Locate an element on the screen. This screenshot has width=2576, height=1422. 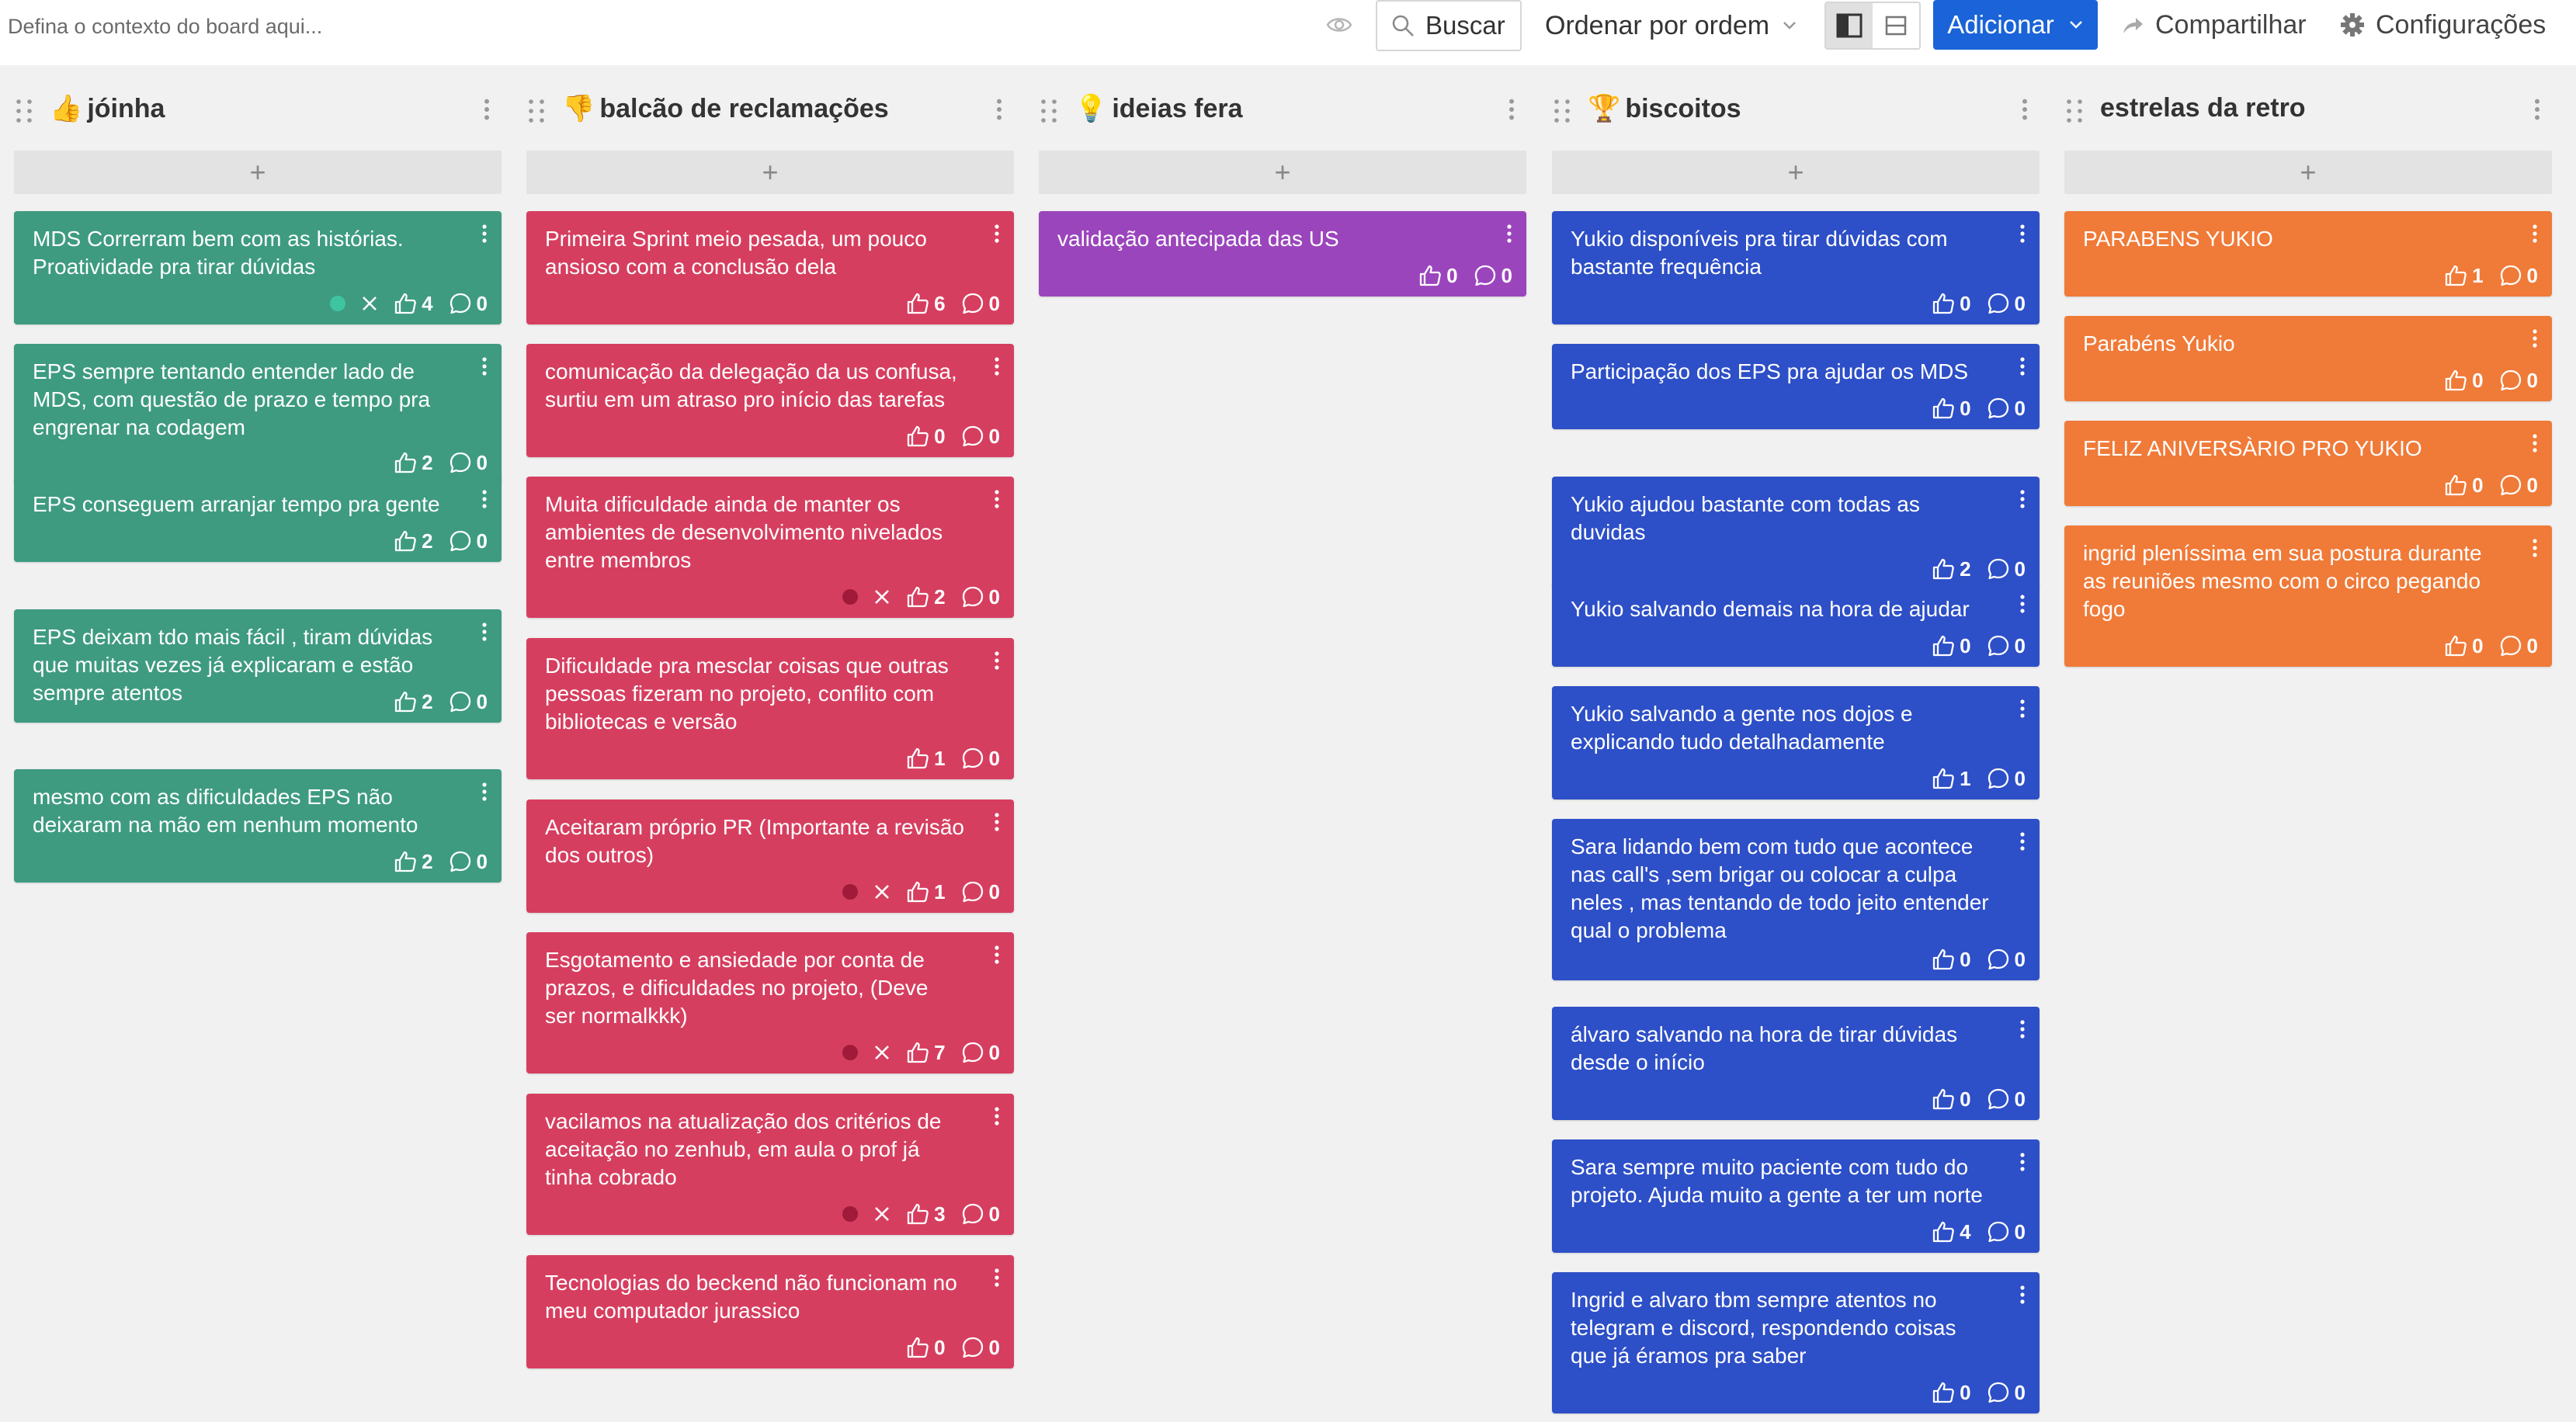
retro-card: PARABENS YUKIO 1 0 is located at coordinates (2308, 254).